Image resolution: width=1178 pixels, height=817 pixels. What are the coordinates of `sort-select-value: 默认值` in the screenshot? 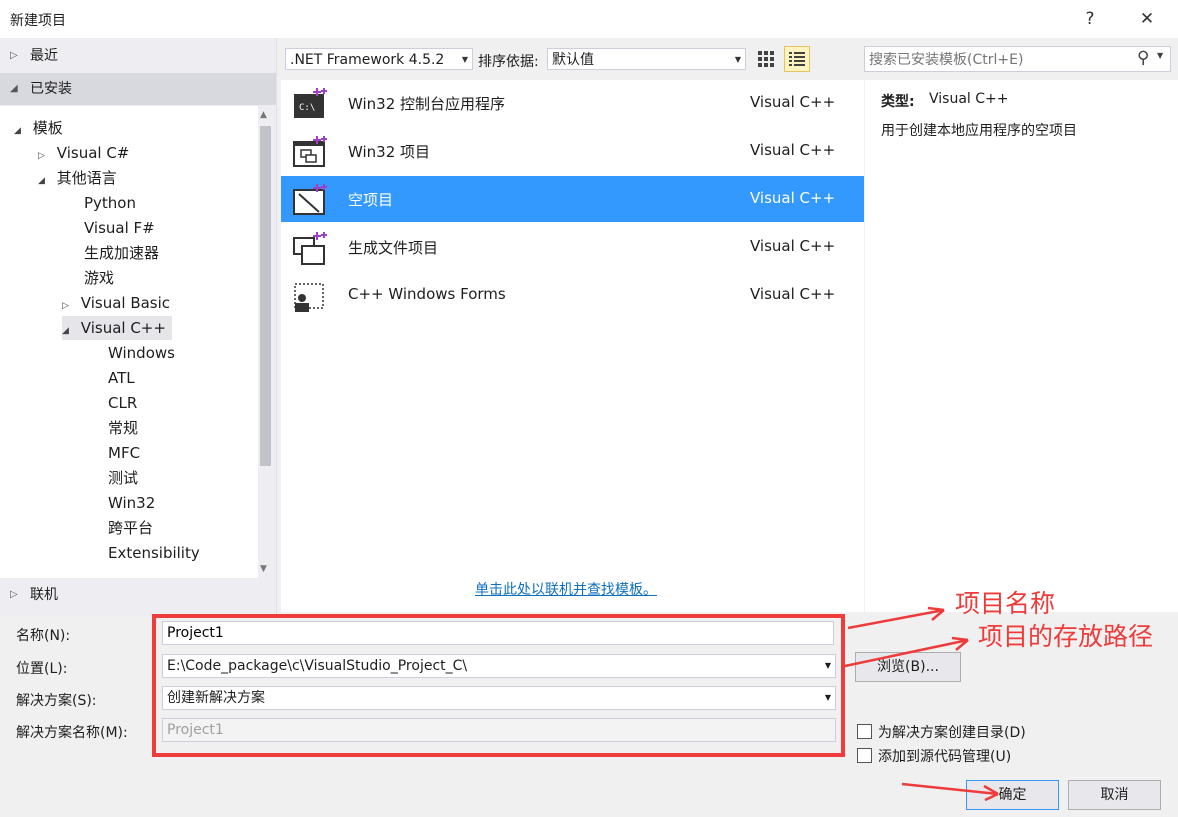 It's located at (573, 60).